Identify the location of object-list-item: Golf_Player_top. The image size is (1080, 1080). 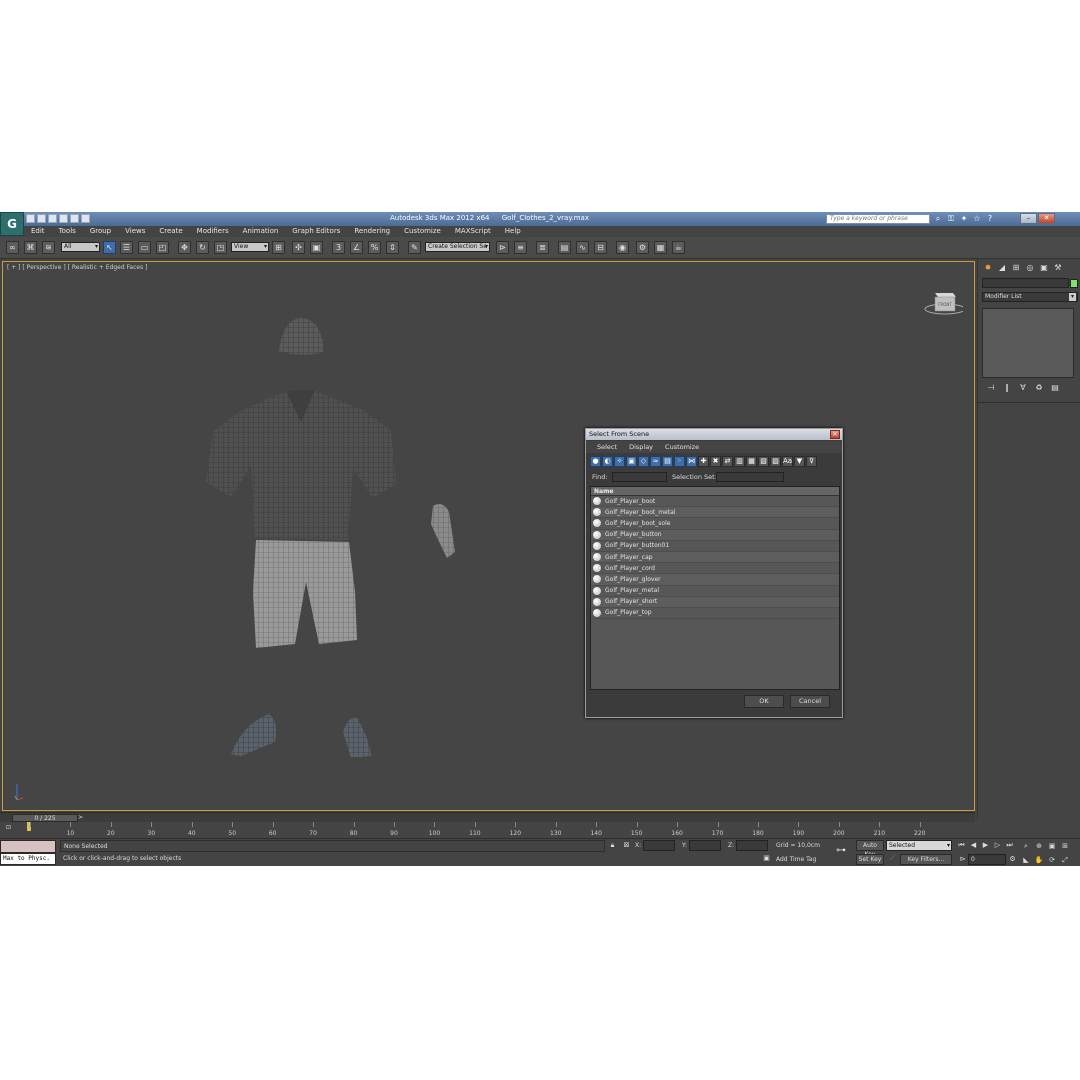
(715, 614).